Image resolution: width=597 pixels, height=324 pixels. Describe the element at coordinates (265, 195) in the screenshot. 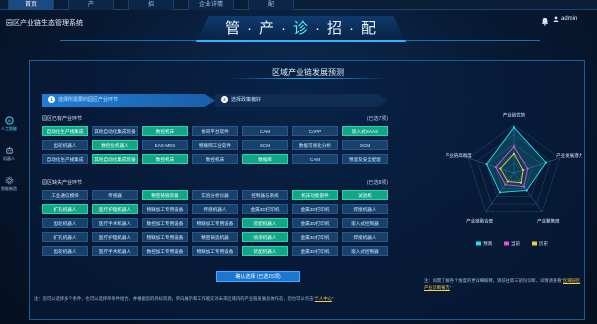

I see `grid-cell: 控制器与系统` at that location.